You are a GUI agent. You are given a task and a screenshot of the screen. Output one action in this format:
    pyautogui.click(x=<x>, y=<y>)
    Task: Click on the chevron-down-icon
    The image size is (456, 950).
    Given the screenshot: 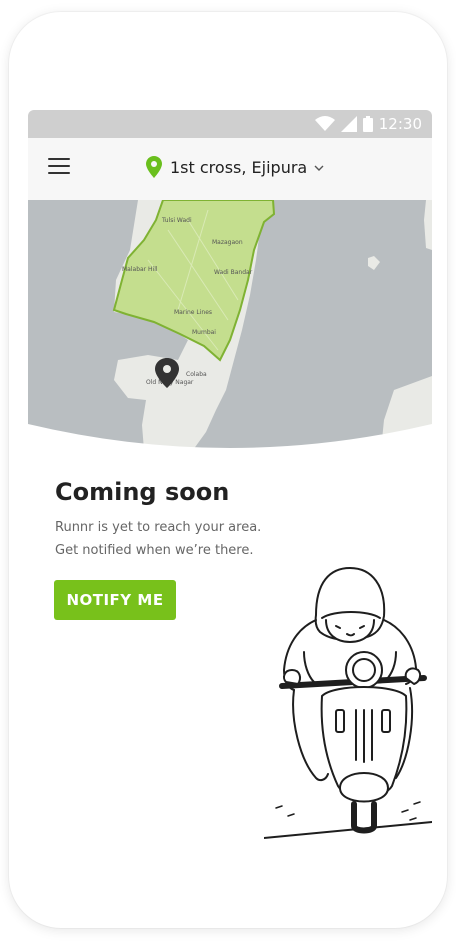 What is the action you would take?
    pyautogui.click(x=319, y=168)
    